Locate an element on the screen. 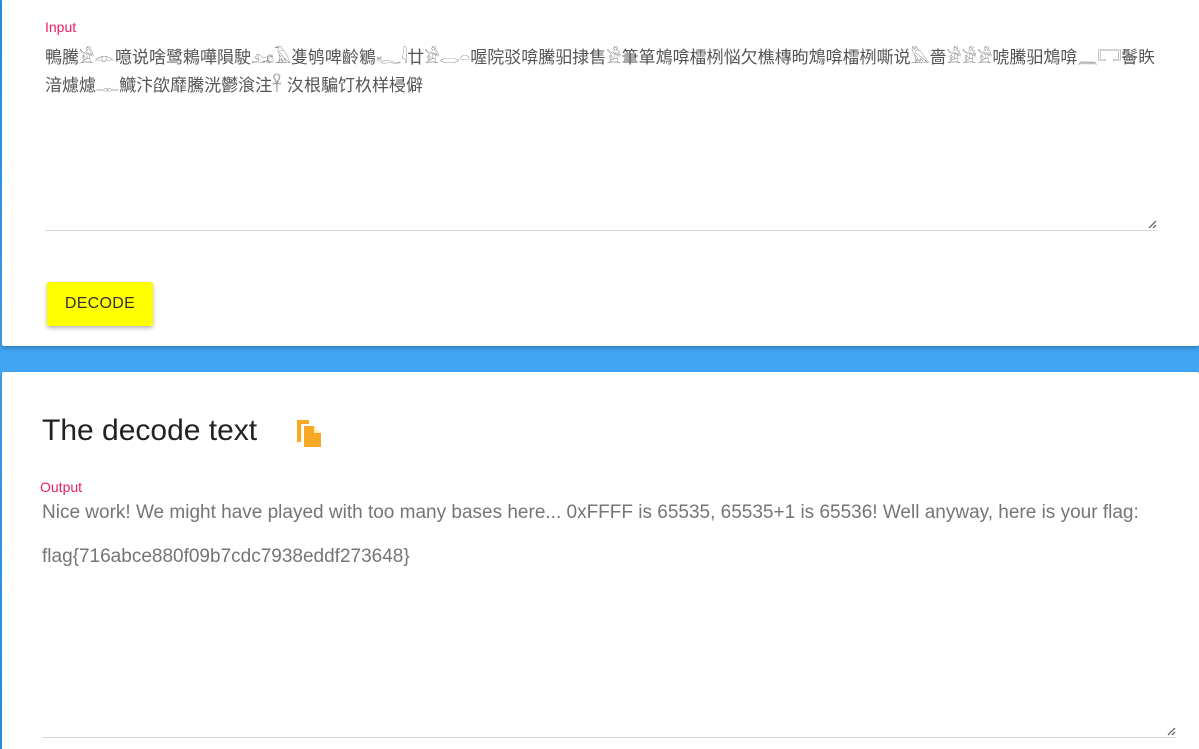 The height and width of the screenshot is (749, 1199). copy-file-icon is located at coordinates (309, 433).